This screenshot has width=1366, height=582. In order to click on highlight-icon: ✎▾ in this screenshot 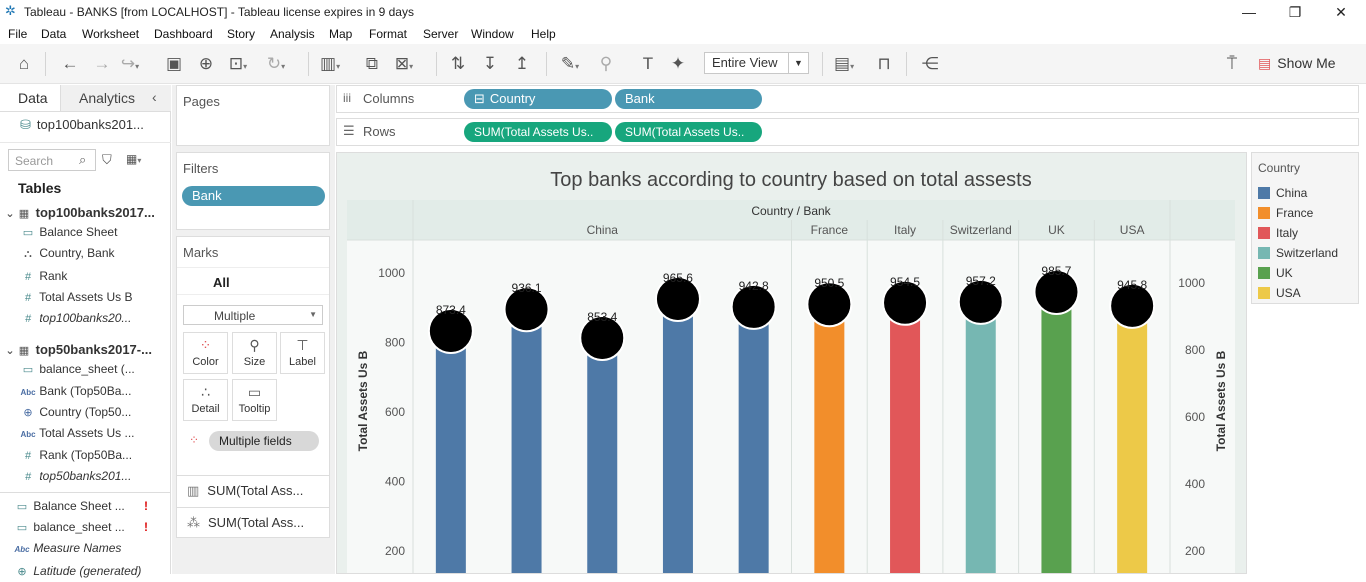, I will do `click(570, 64)`.